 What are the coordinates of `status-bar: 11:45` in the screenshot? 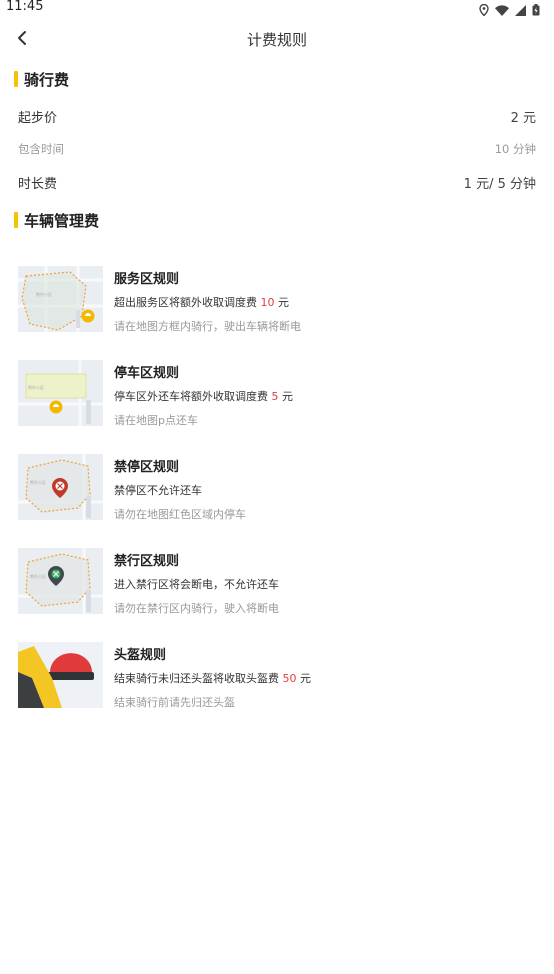 It's located at (277, 8).